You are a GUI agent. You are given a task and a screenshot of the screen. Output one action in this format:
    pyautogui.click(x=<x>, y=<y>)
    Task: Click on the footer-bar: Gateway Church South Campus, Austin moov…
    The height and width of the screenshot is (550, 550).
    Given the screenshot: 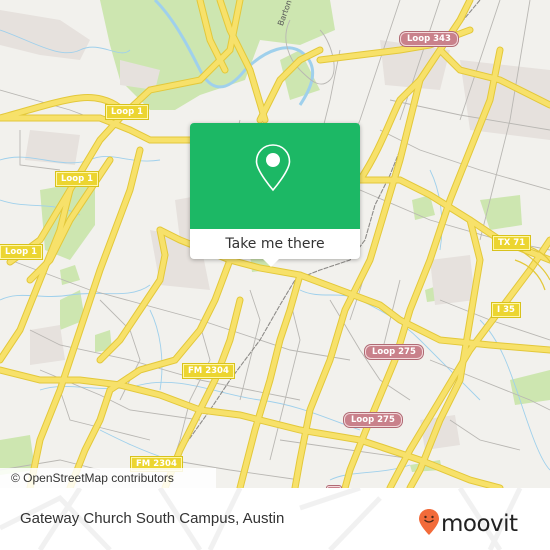 What is the action you would take?
    pyautogui.click(x=275, y=519)
    